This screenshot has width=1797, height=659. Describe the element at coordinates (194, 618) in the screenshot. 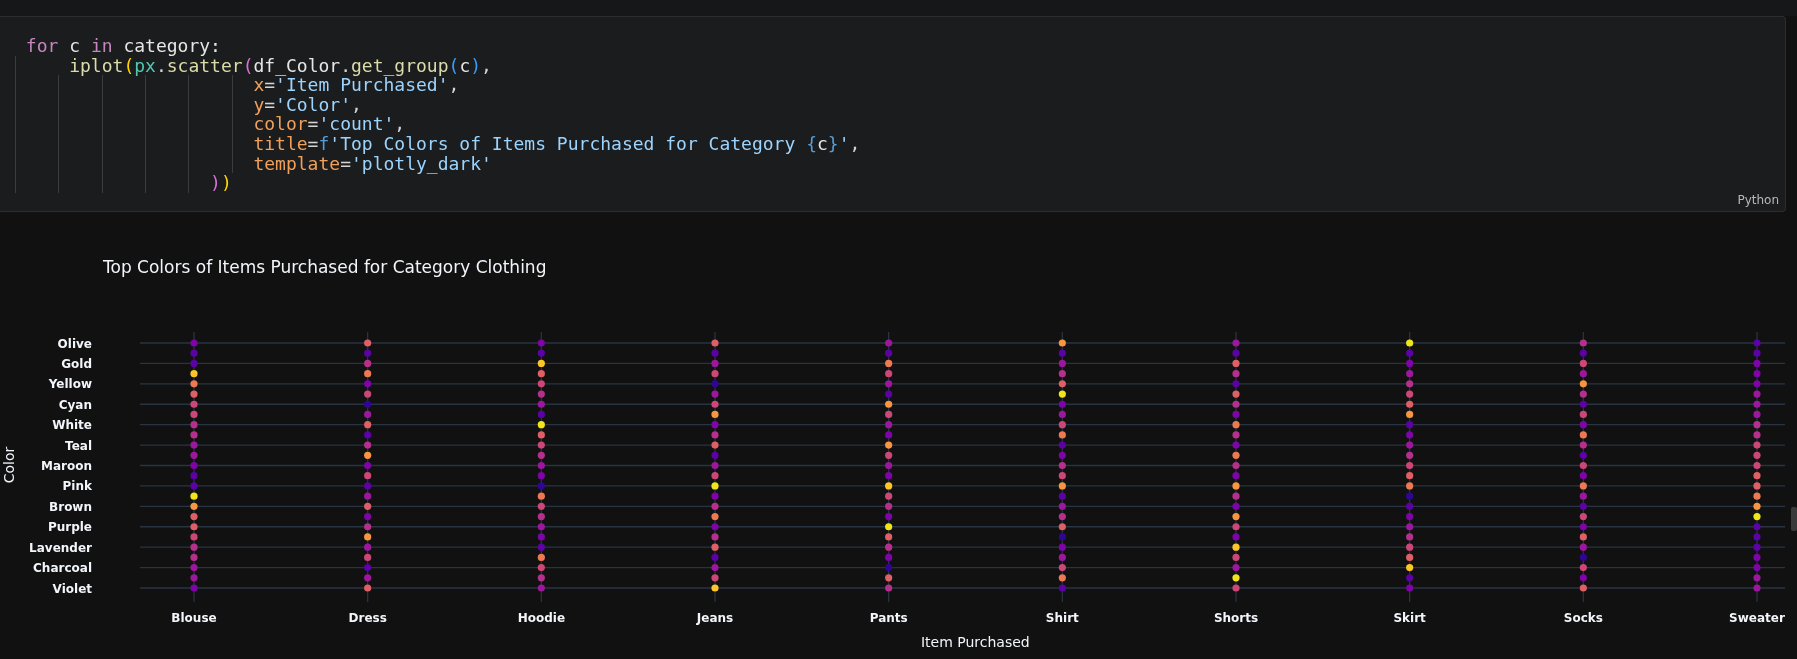

I see `x-axis-label: Blouse` at that location.